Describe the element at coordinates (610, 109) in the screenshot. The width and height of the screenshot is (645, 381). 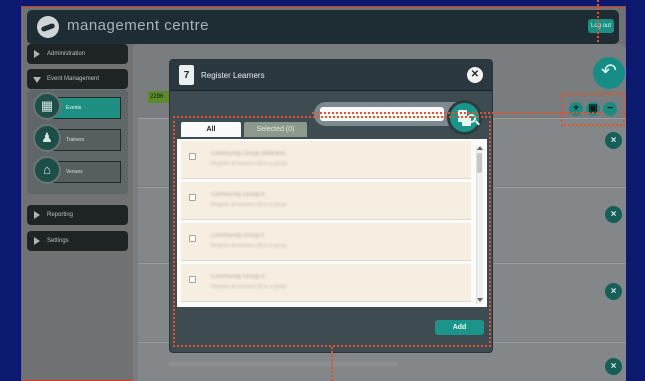
I see `minus-circle-icon: −` at that location.